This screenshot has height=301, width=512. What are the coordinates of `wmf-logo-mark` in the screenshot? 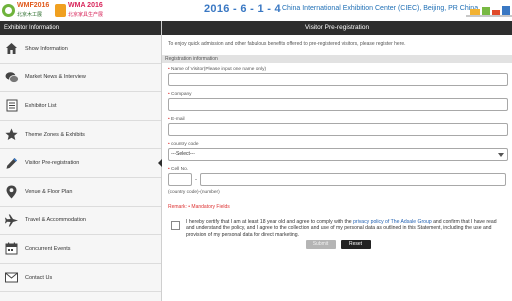 It's located at (8, 10).